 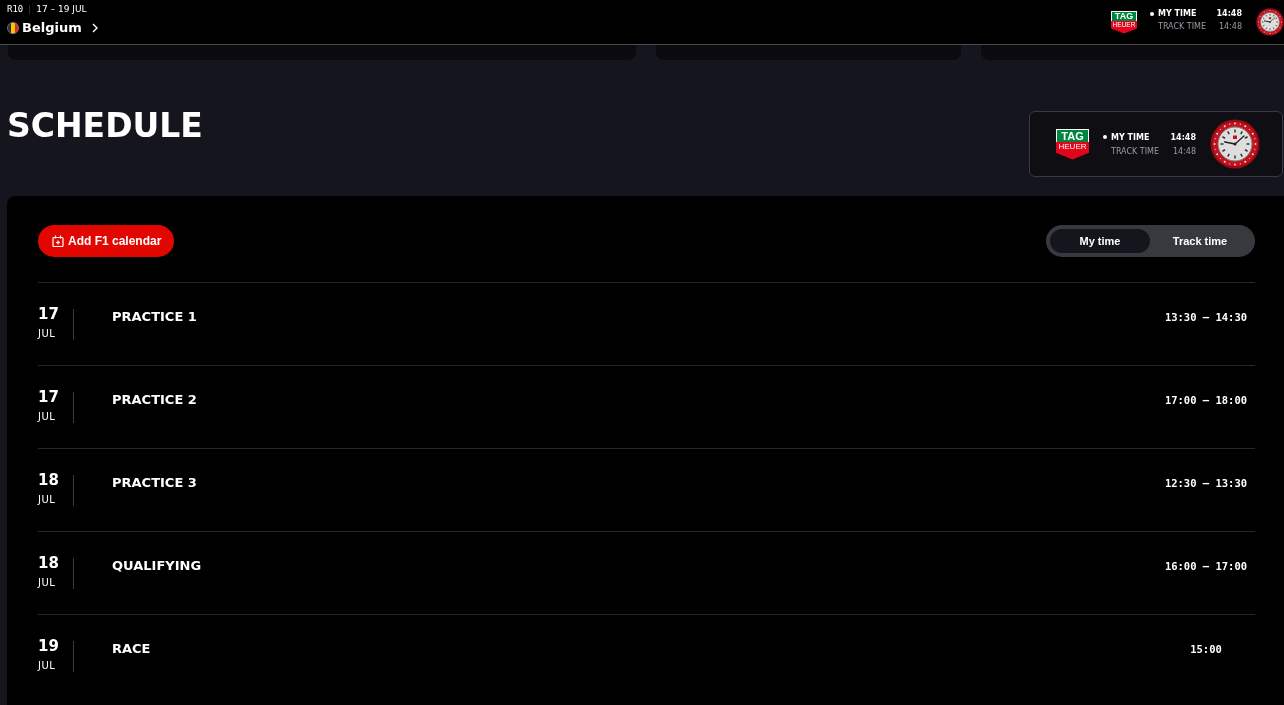 I want to click on time-tab: Track time, so click(x=1200, y=241).